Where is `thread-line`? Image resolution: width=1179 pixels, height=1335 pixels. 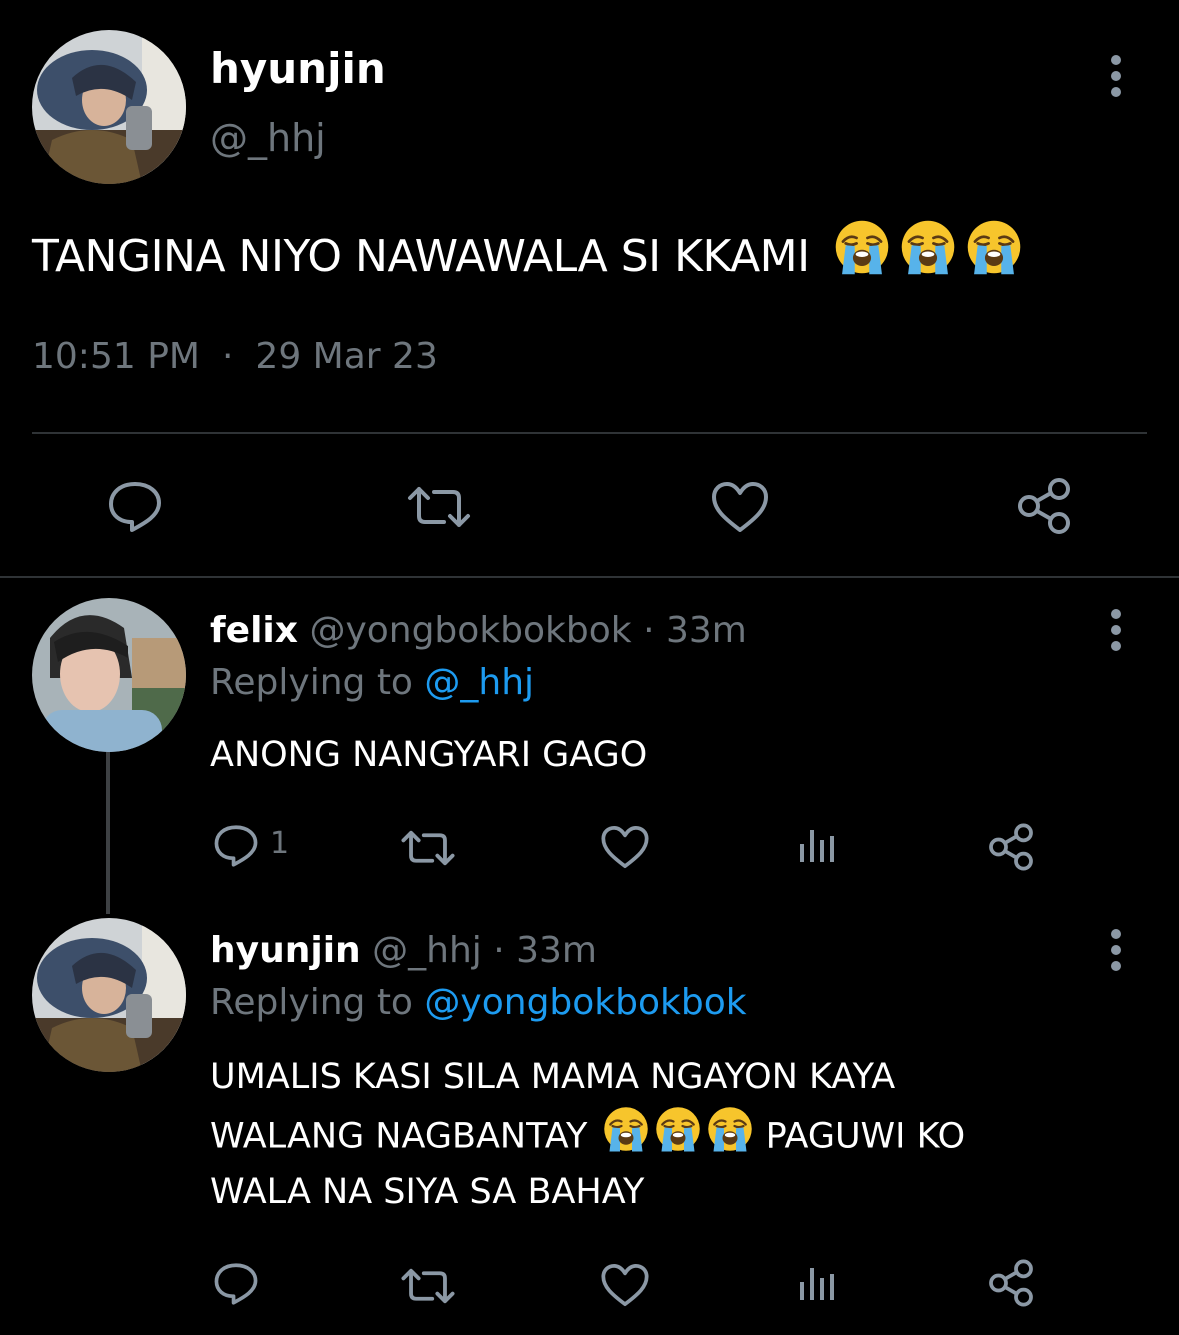 thread-line is located at coordinates (108, 833).